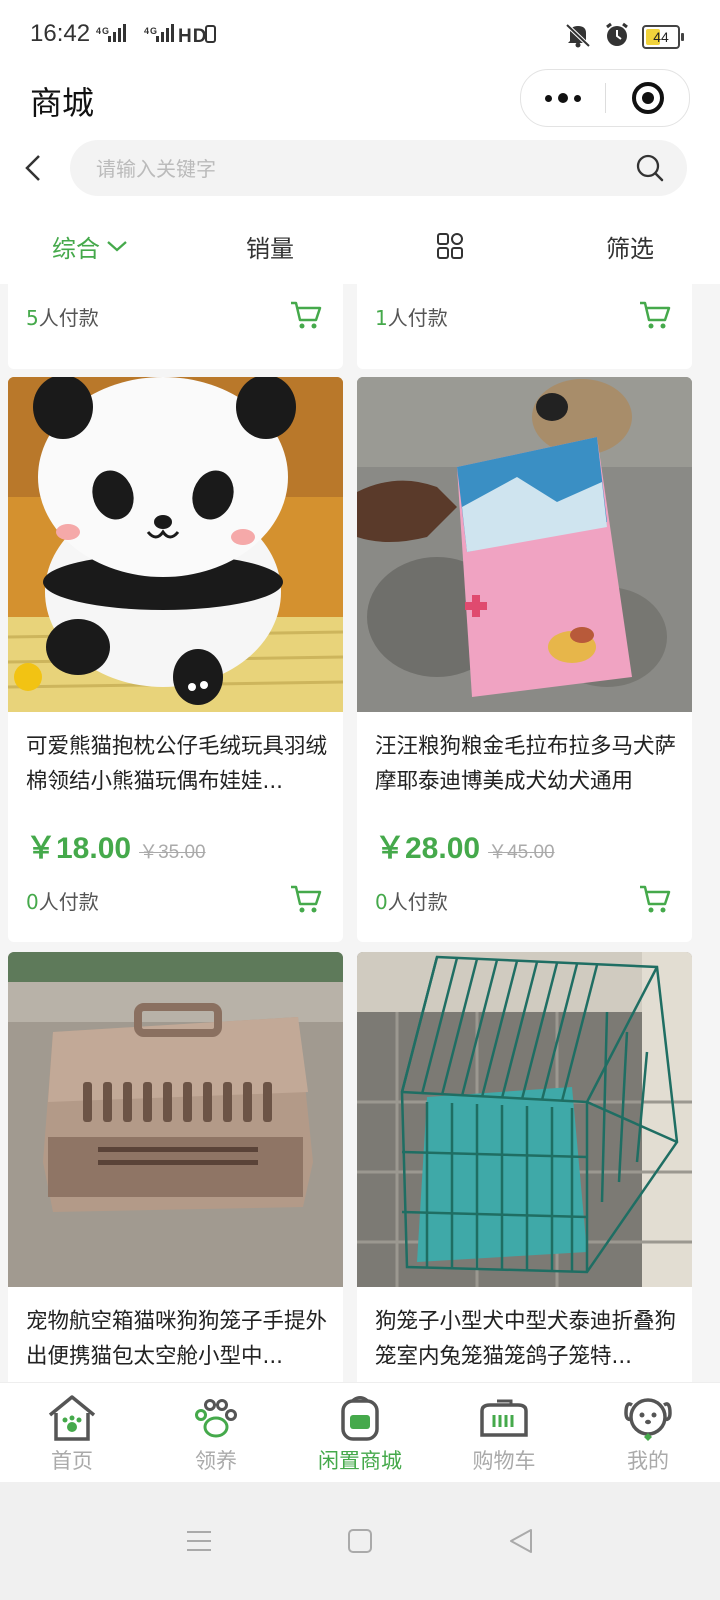 This screenshot has width=720, height=1600. Describe the element at coordinates (60, 33) in the screenshot. I see `status-time: 16:42` at that location.